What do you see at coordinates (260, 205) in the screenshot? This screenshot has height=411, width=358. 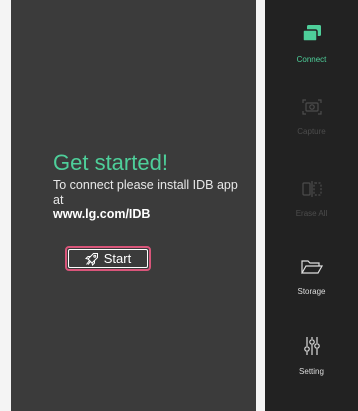 I see `panel-divider` at bounding box center [260, 205].